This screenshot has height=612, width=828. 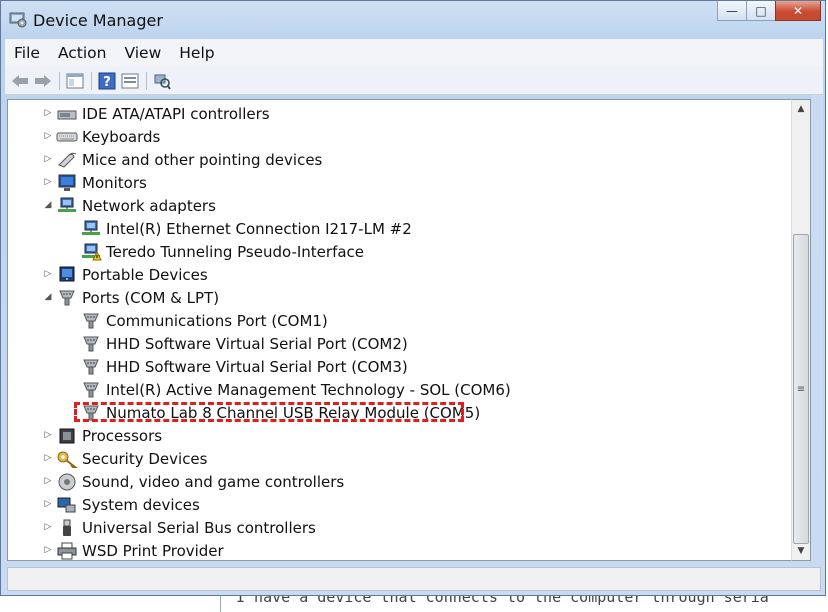 I want to click on device-label: Ports (COM & LPT), so click(x=151, y=297).